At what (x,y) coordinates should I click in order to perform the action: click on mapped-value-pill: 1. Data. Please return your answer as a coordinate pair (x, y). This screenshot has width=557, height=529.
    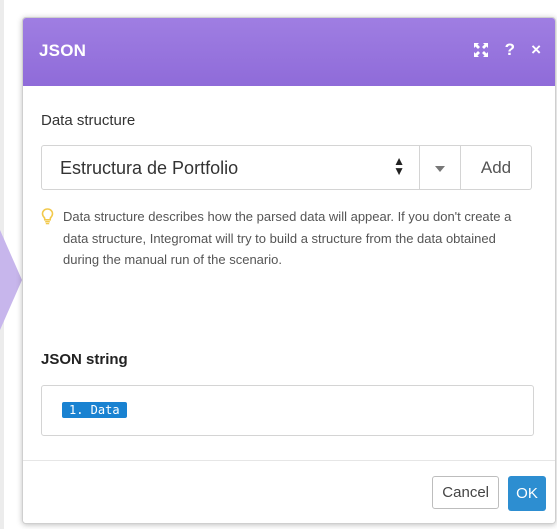
    Looking at the image, I should click on (94, 410).